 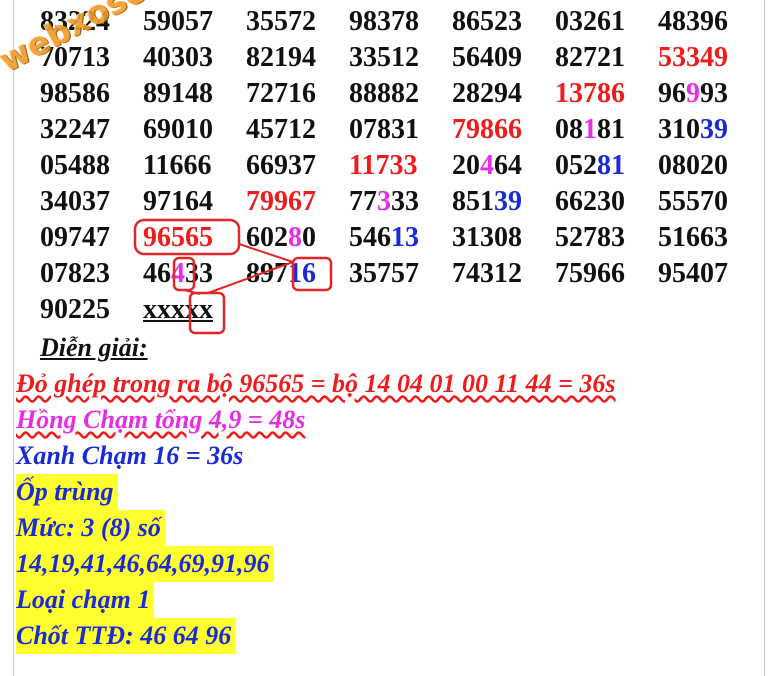 What do you see at coordinates (487, 129) in the screenshot?
I see `number-cell-red: 79866` at bounding box center [487, 129].